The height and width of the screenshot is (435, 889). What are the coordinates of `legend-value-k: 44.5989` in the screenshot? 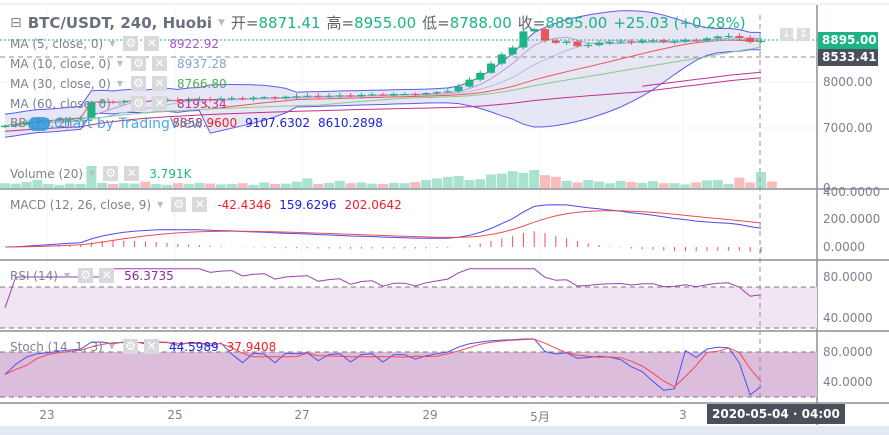 It's located at (194, 346).